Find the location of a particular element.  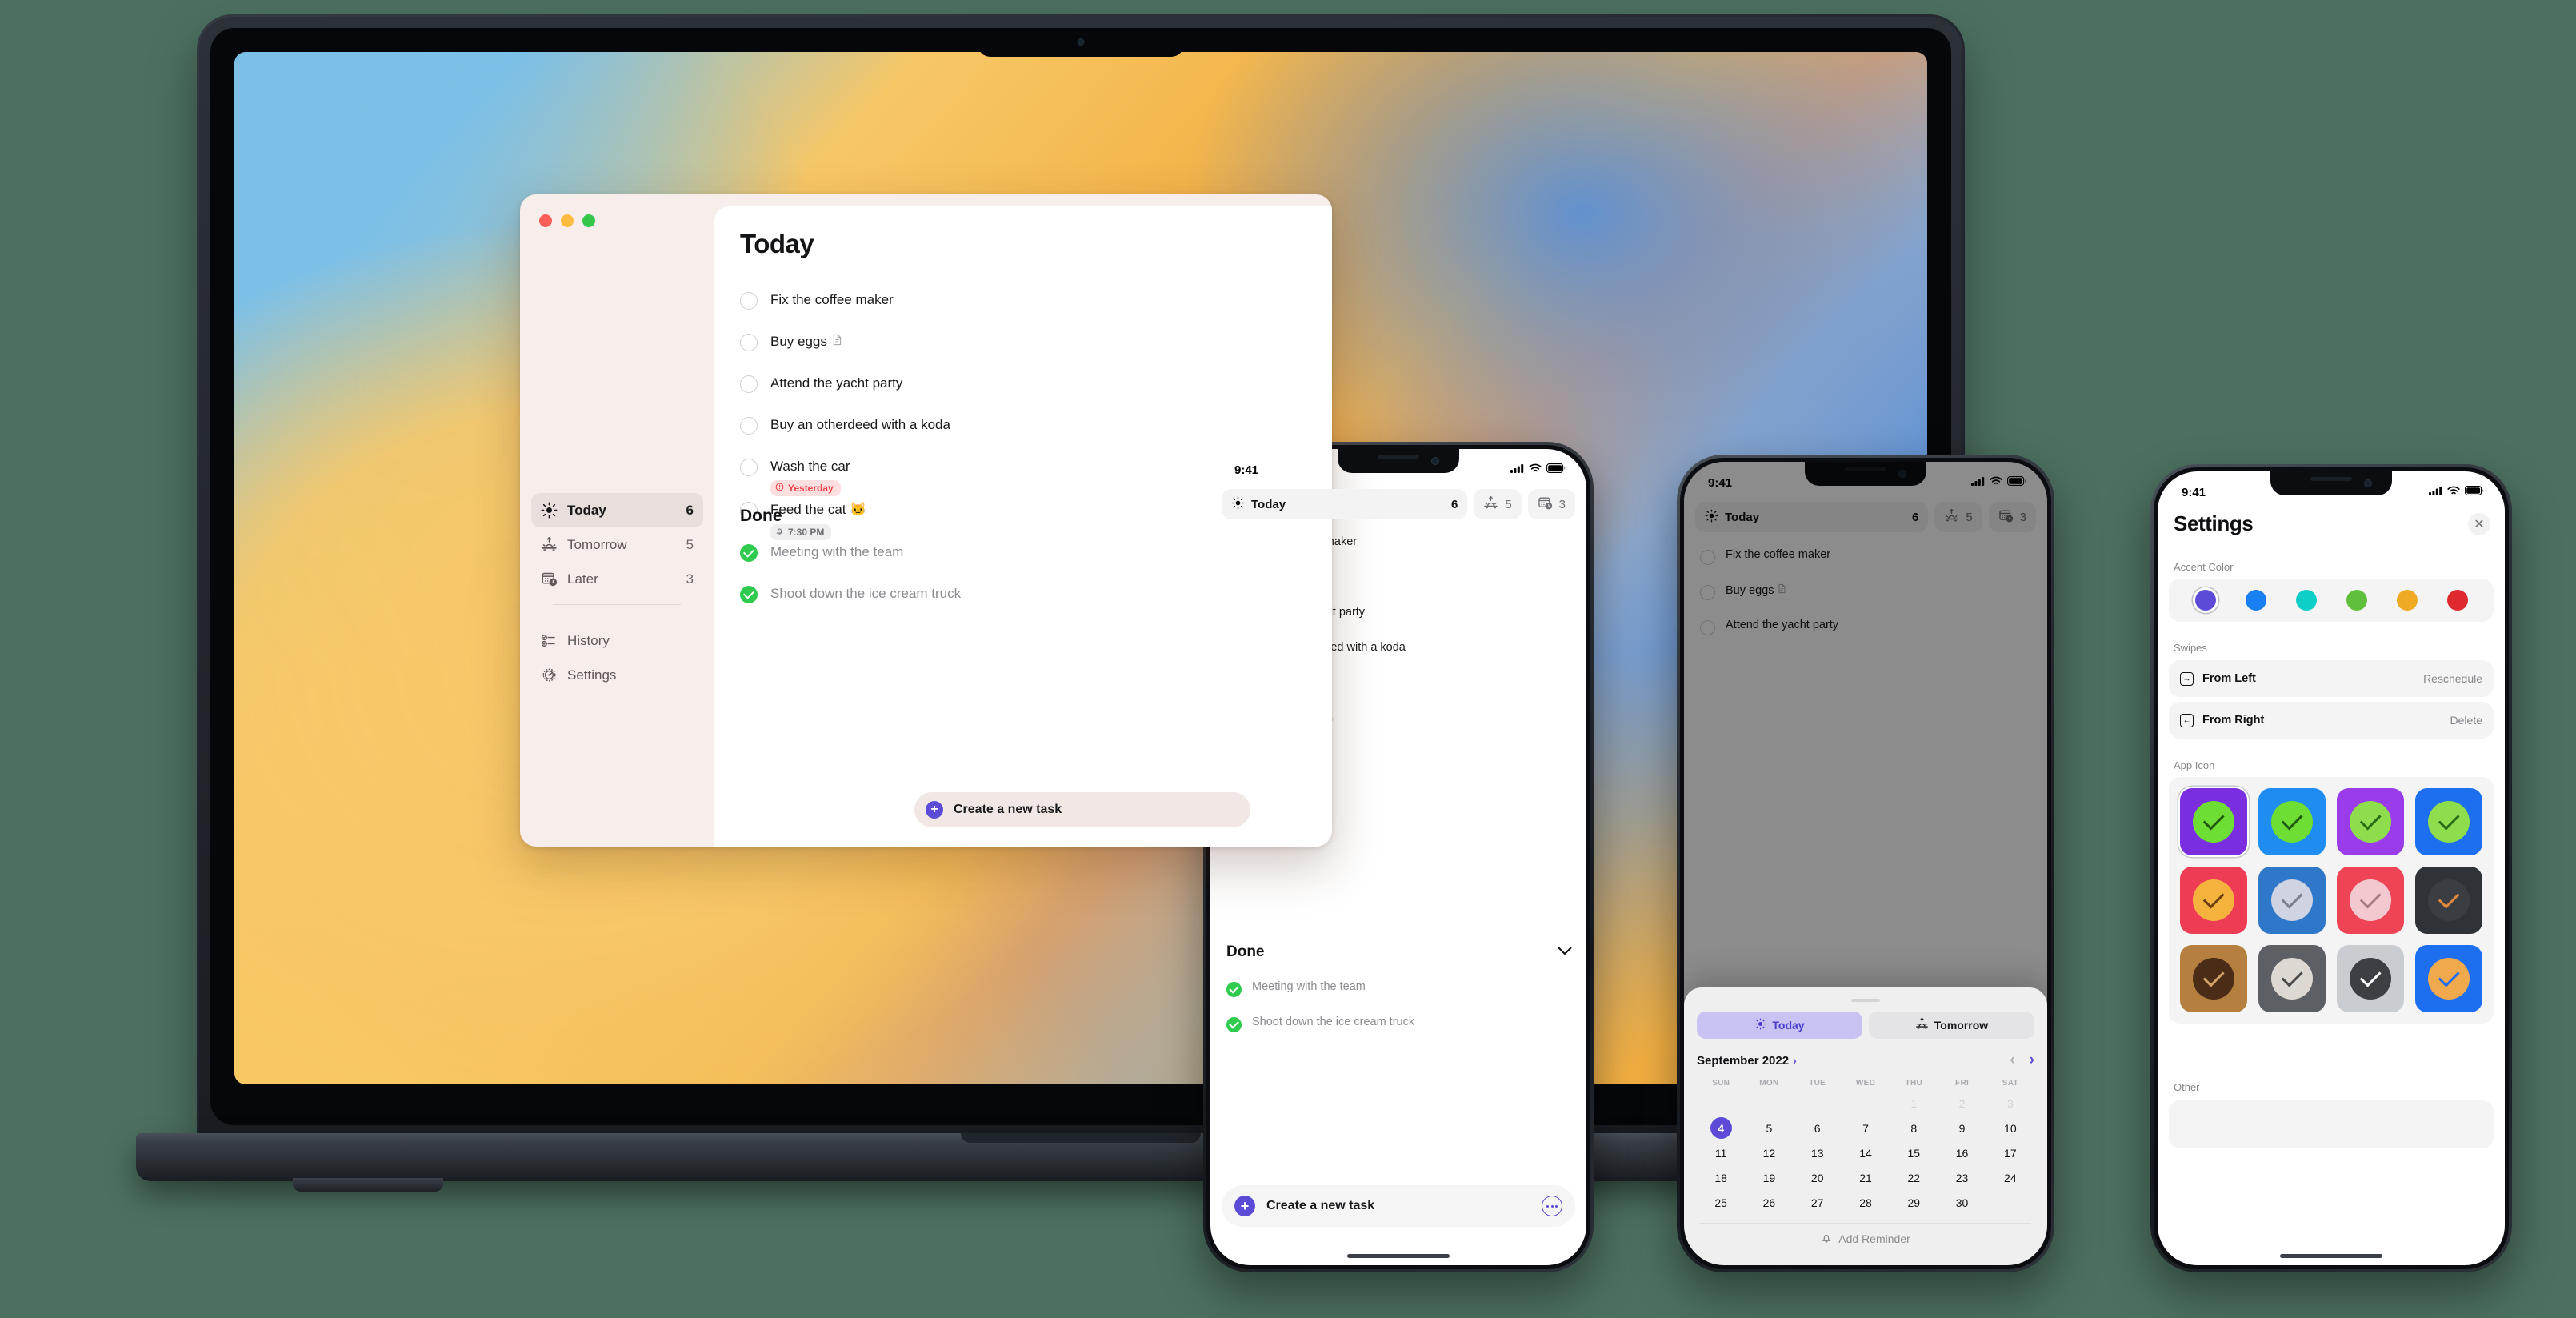

task-row: Fix the coffee maker is located at coordinates (1020, 307).